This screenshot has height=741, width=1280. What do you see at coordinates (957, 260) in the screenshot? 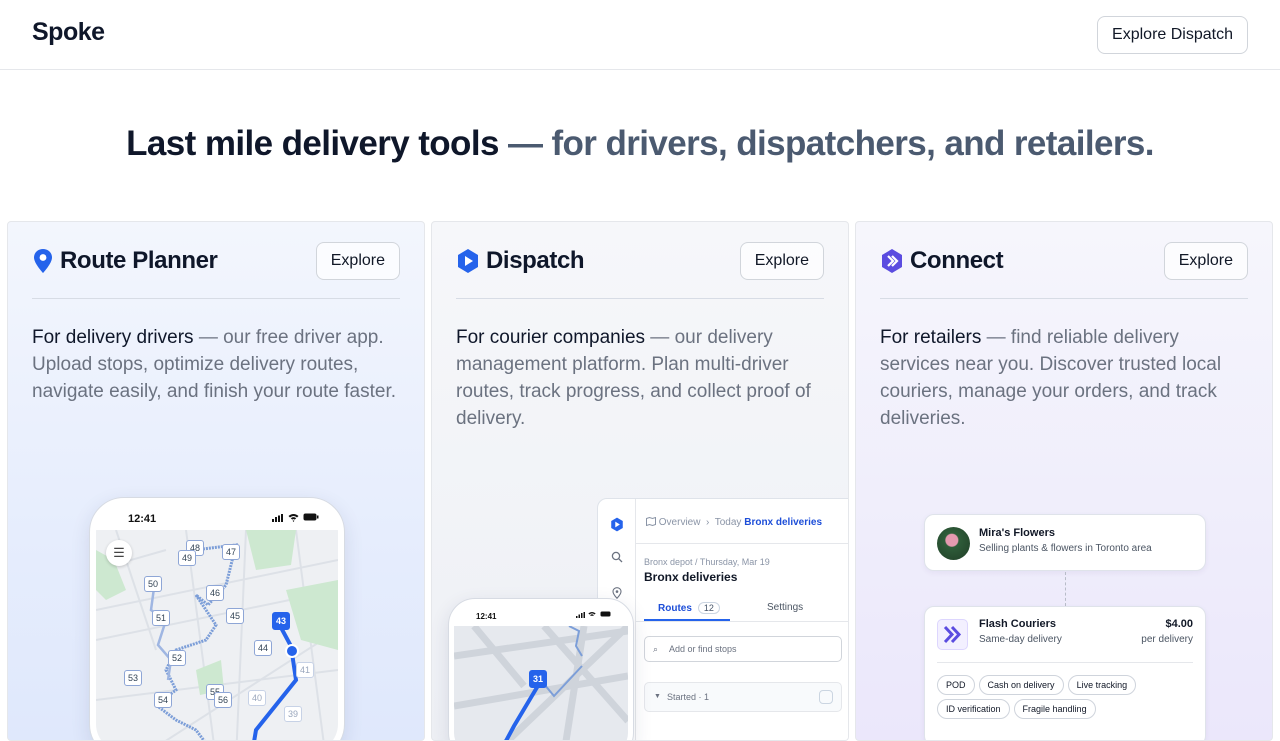
I see `card-title: Connect` at bounding box center [957, 260].